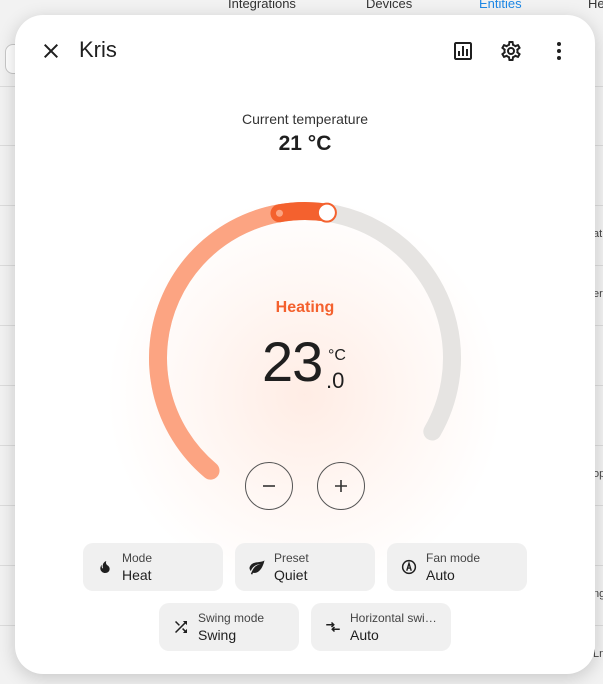 This screenshot has height=684, width=603. What do you see at coordinates (337, 355) in the screenshot?
I see `target-temperature-unit: °C` at bounding box center [337, 355].